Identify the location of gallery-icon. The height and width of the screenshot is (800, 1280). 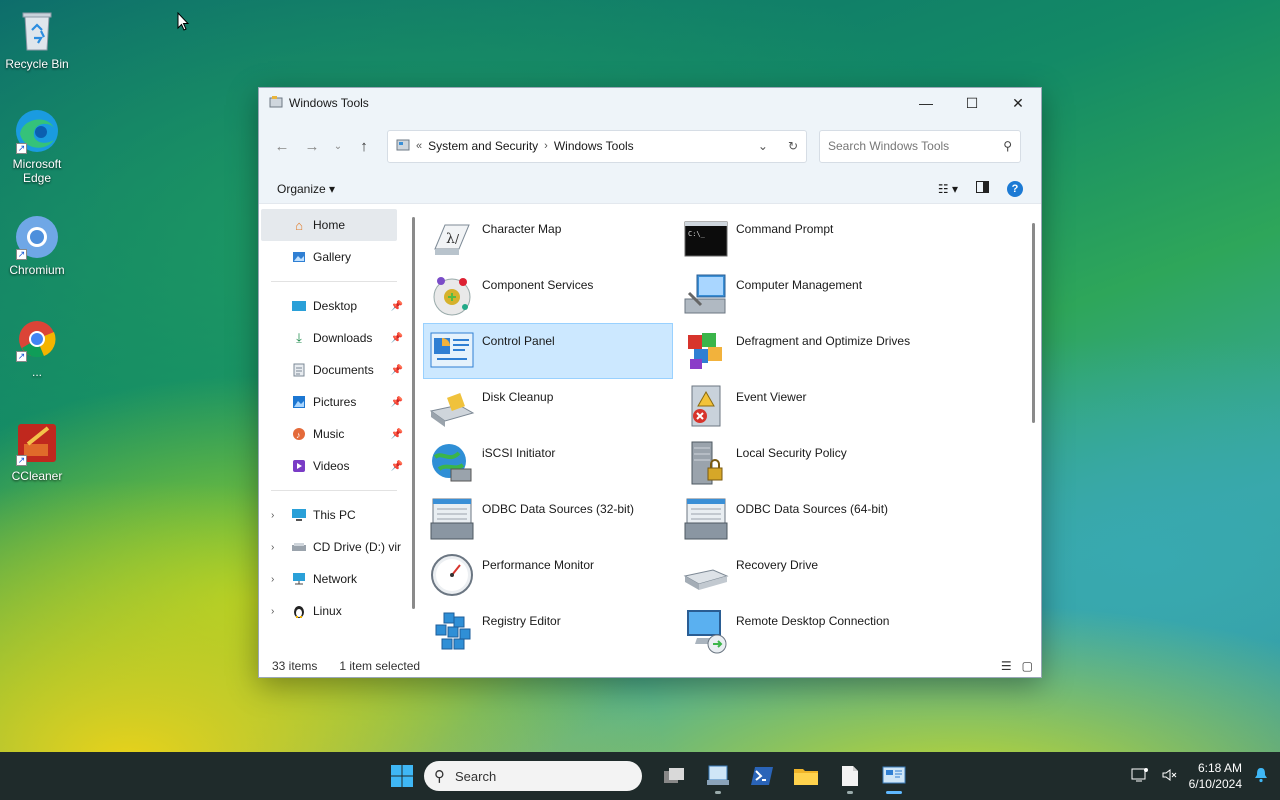
(299, 257).